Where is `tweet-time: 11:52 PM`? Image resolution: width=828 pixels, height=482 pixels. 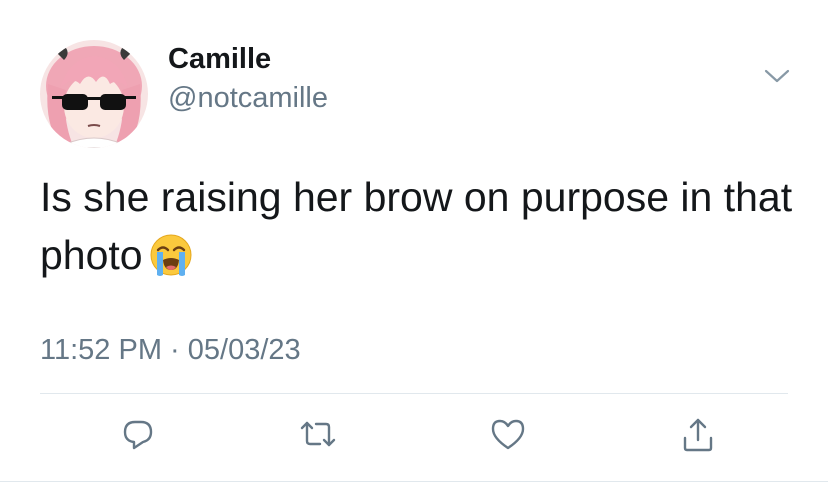 tweet-time: 11:52 PM is located at coordinates (101, 350).